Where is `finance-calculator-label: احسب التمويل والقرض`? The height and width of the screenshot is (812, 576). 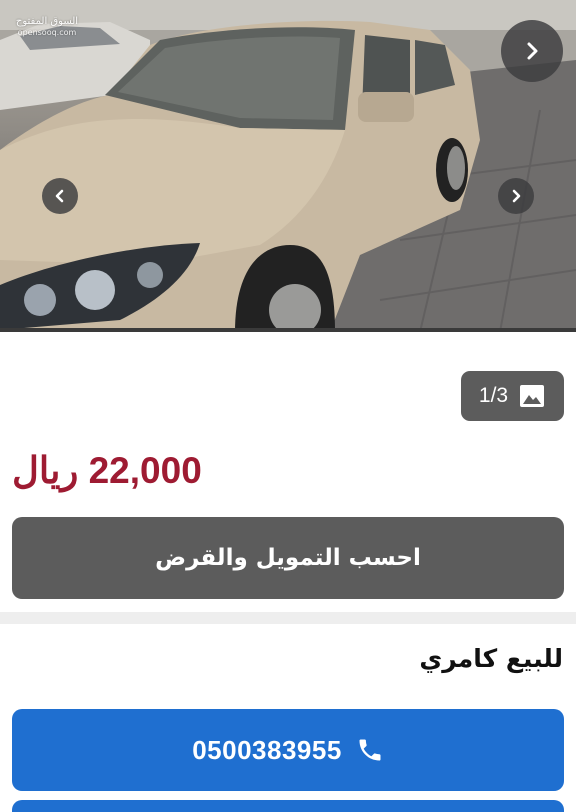 finance-calculator-label: احسب التمويل والقرض is located at coordinates (288, 558).